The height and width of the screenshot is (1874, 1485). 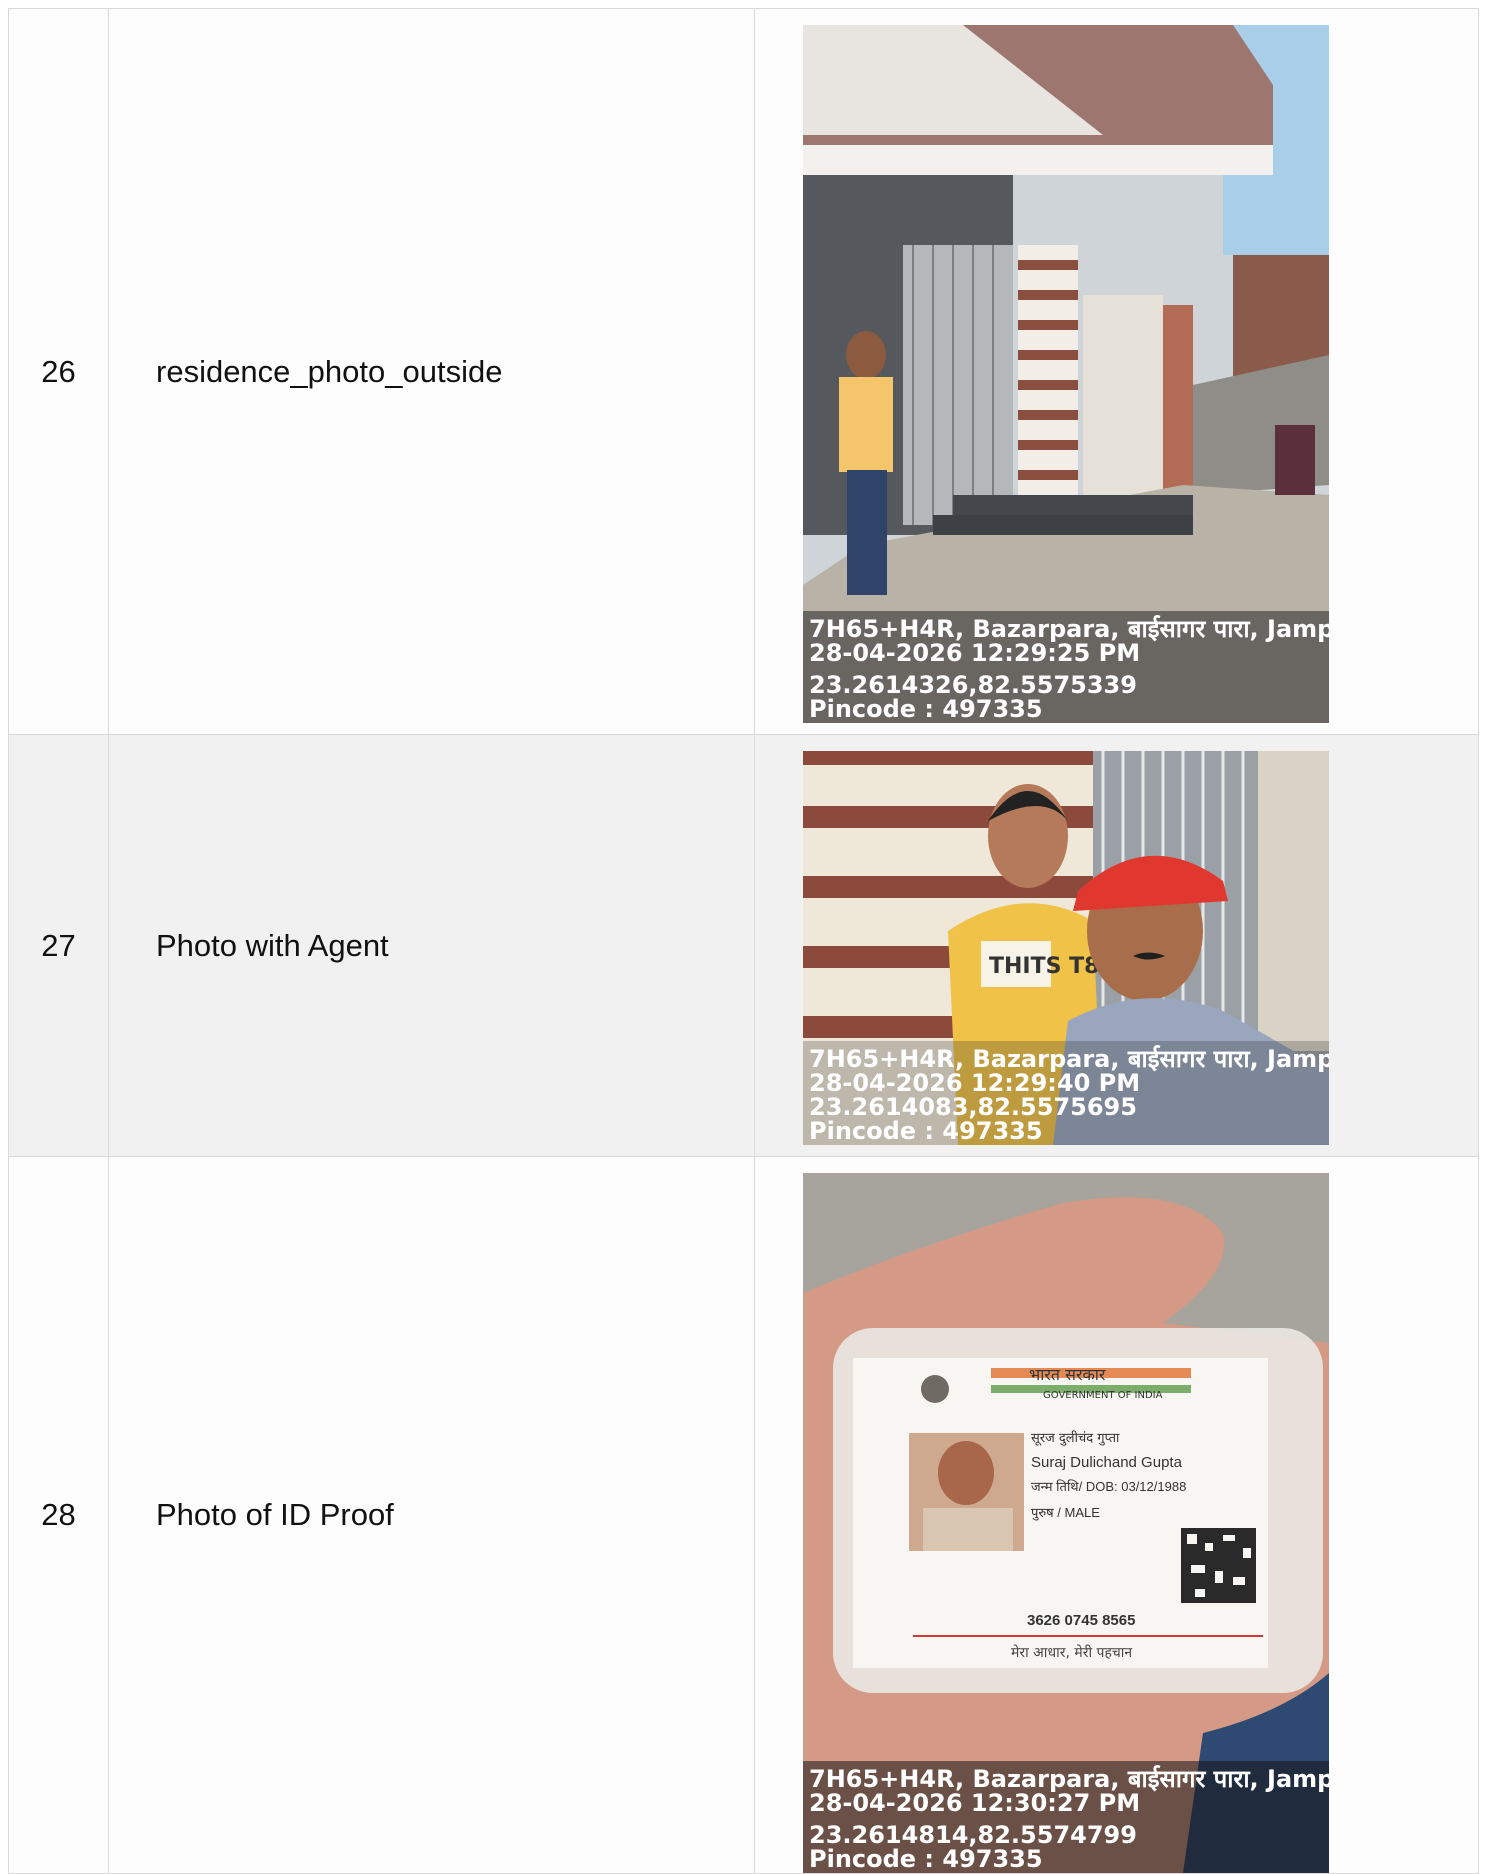 I want to click on card-header-english: GOVERNMENT OF INDIA, so click(x=1103, y=1395).